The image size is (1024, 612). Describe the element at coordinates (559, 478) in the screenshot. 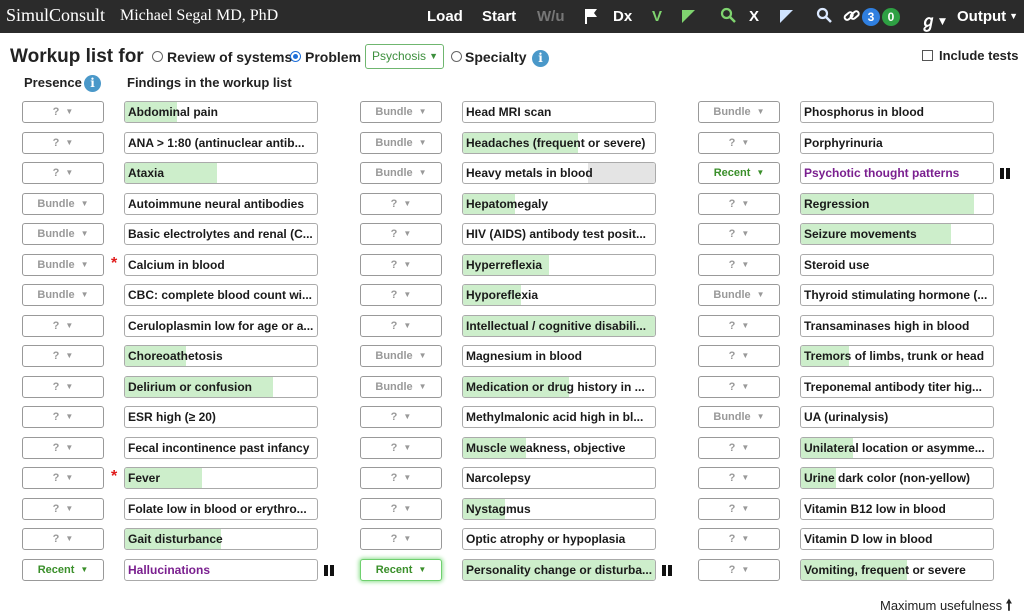

I see `finding-button: Narcolepsy` at that location.